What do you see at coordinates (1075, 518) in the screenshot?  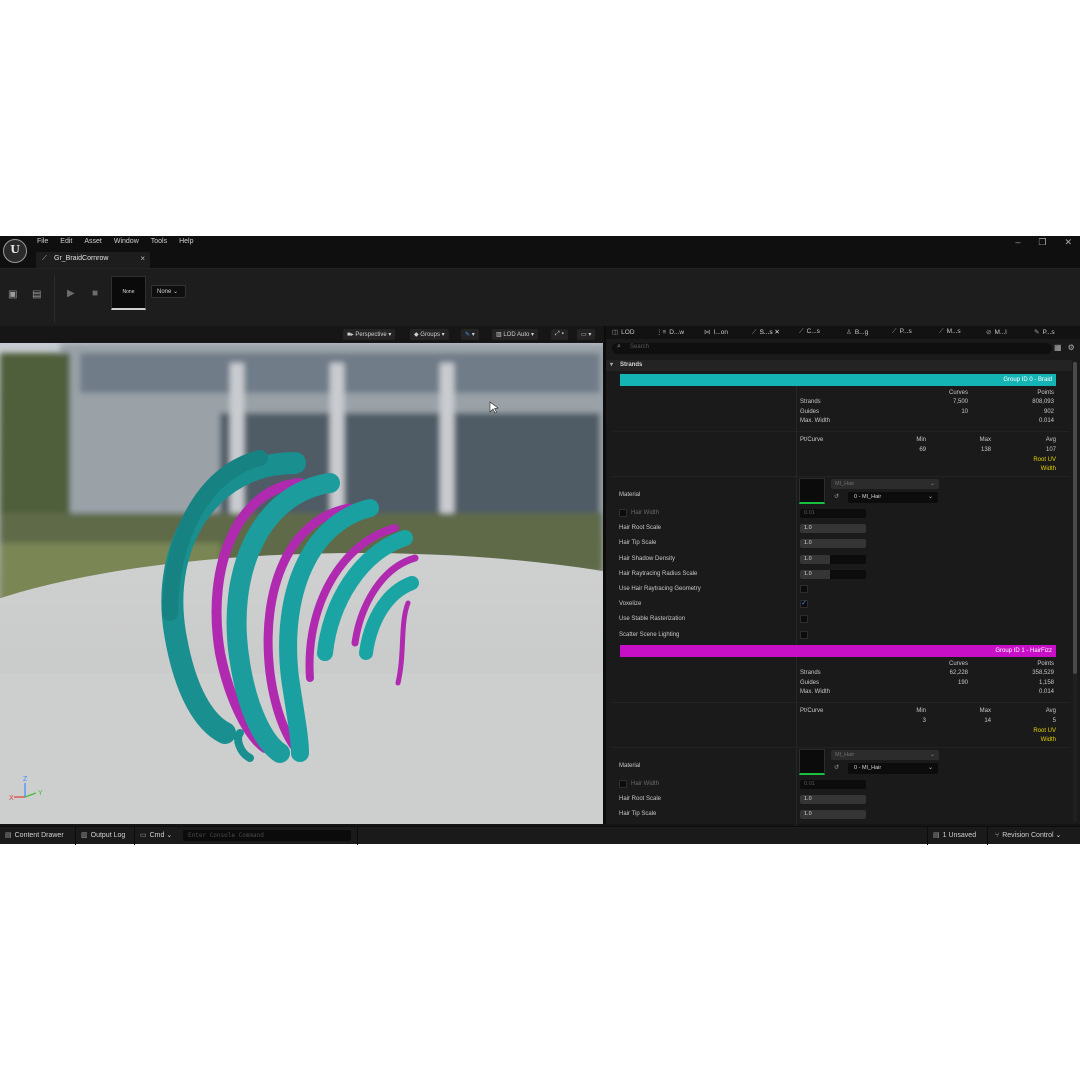 I see `scrollbar-thumb` at bounding box center [1075, 518].